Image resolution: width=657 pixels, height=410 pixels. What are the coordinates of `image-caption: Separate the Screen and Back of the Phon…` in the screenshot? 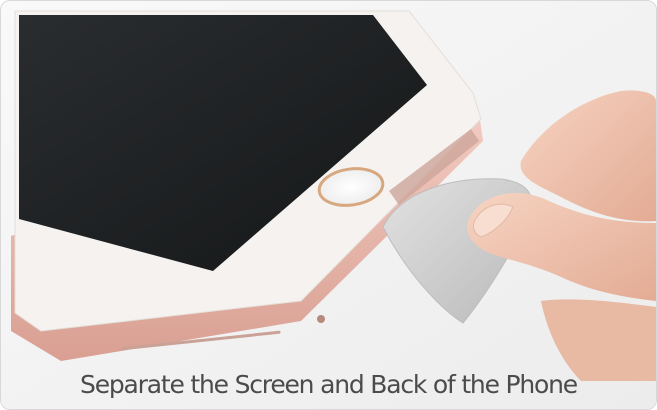 It's located at (329, 384).